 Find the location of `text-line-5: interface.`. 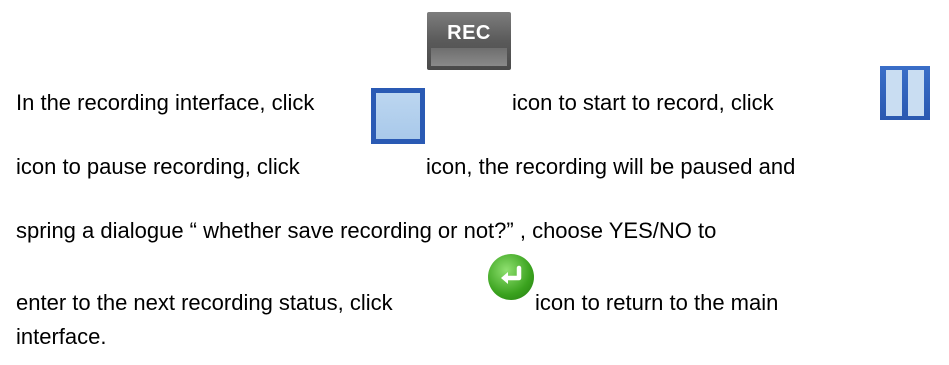

text-line-5: interface. is located at coordinates (474, 337).